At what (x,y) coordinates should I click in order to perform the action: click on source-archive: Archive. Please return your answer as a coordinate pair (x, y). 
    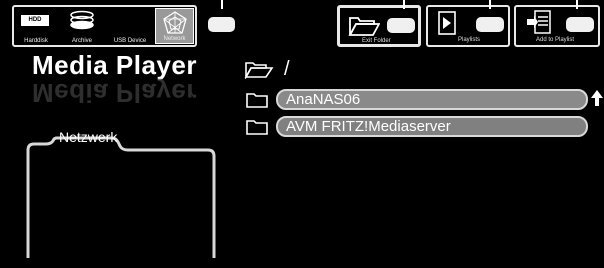
    Looking at the image, I should click on (82, 26).